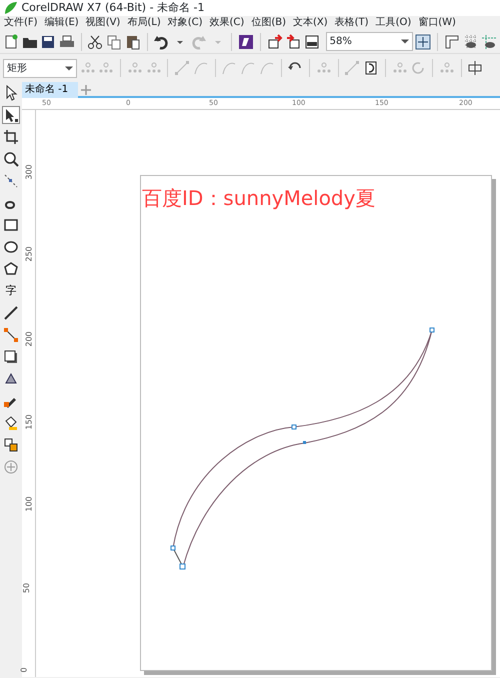  Describe the element at coordinates (11, 357) in the screenshot. I see `drop-shadow-icon` at that location.